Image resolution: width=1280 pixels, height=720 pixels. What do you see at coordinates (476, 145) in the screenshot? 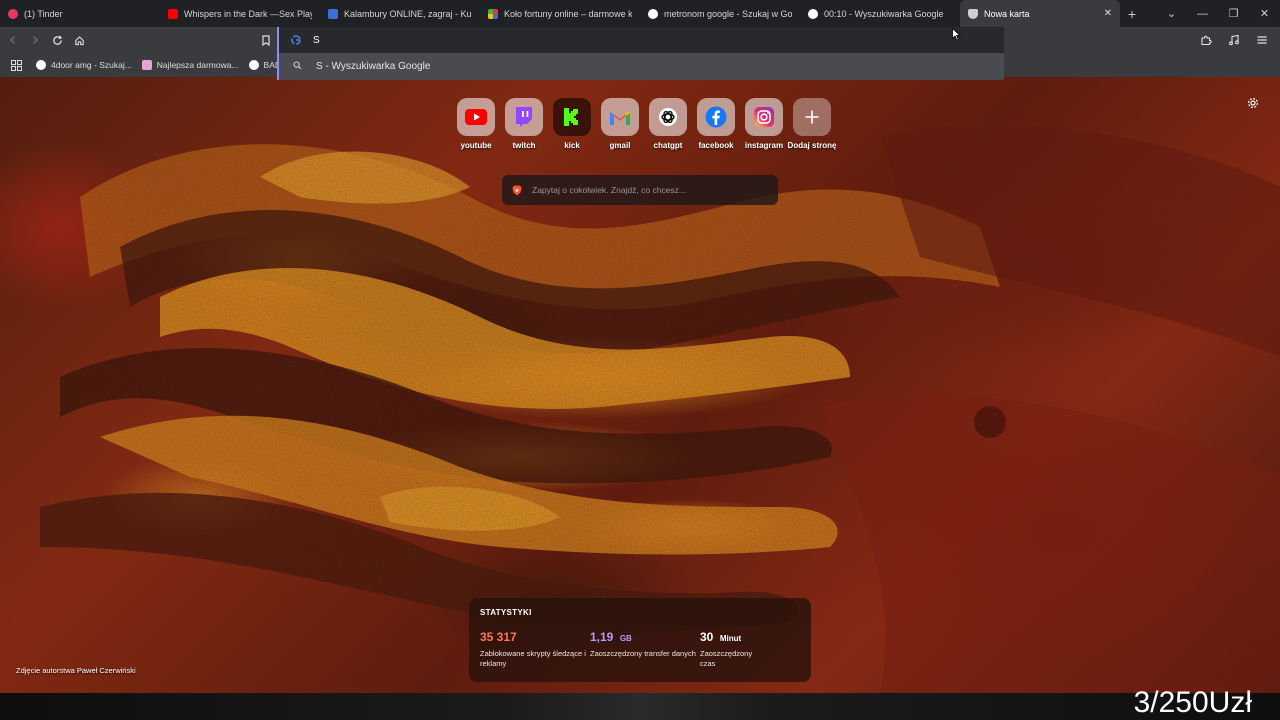
I see `shortcut-label: youtube` at bounding box center [476, 145].